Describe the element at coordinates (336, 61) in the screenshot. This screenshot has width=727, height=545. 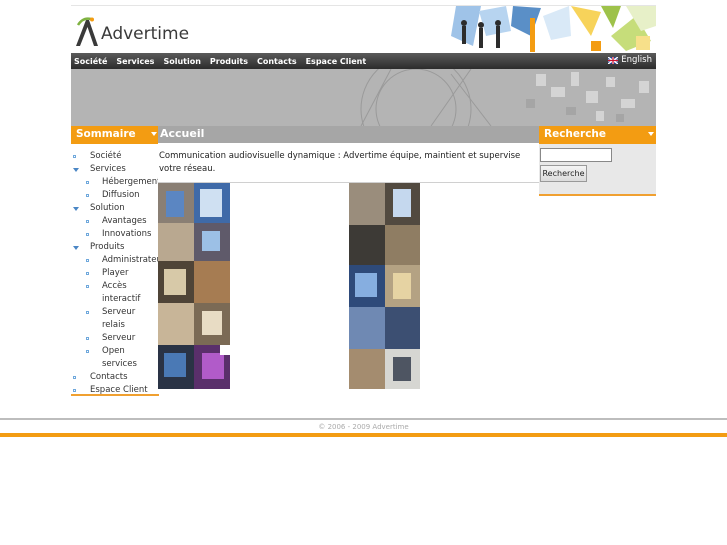
I see `nav-espace-client: Espace Client` at that location.